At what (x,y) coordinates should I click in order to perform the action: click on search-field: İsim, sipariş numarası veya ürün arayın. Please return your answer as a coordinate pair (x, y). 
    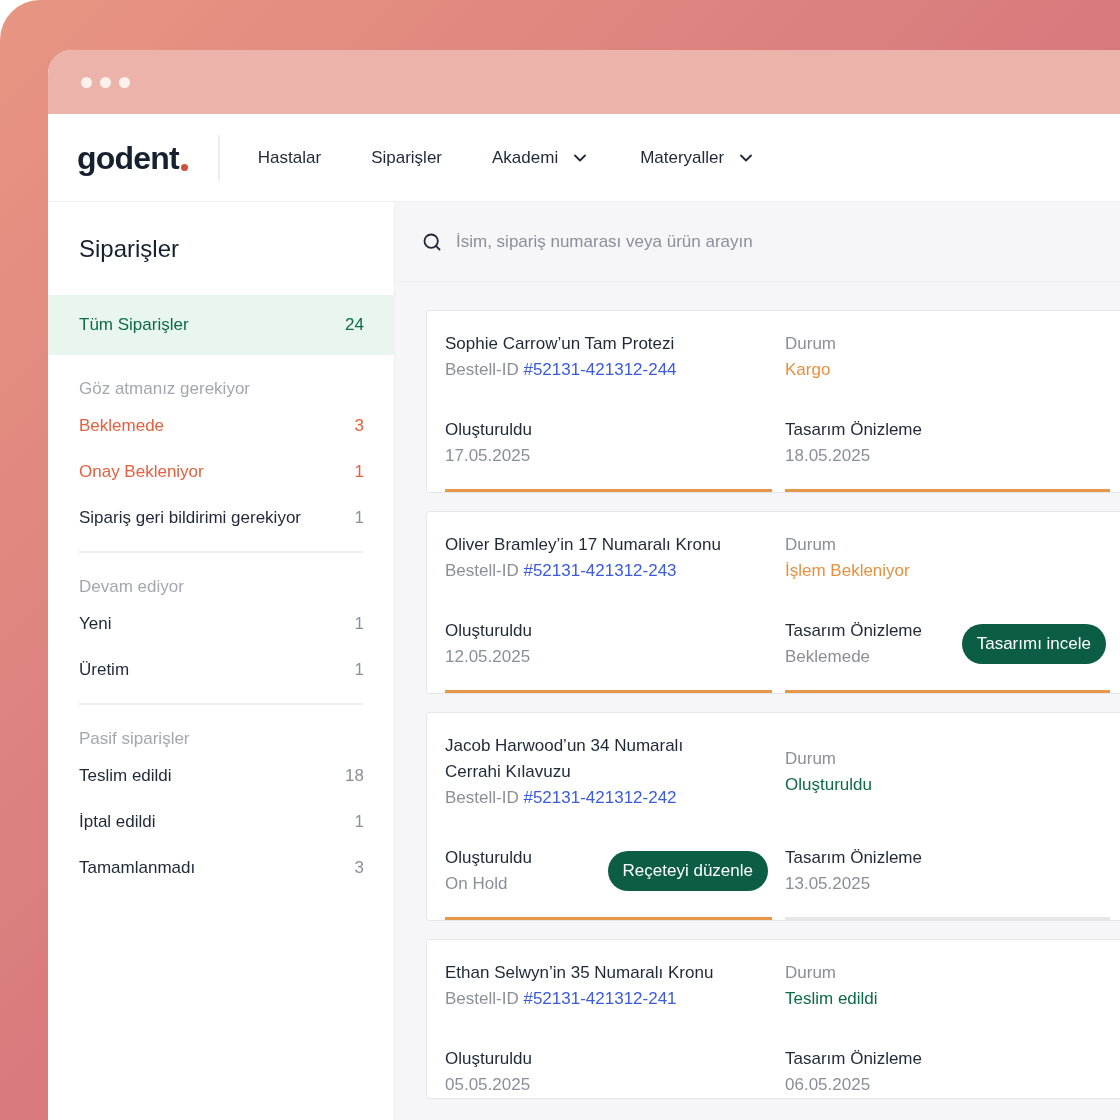
    Looking at the image, I should click on (706, 241).